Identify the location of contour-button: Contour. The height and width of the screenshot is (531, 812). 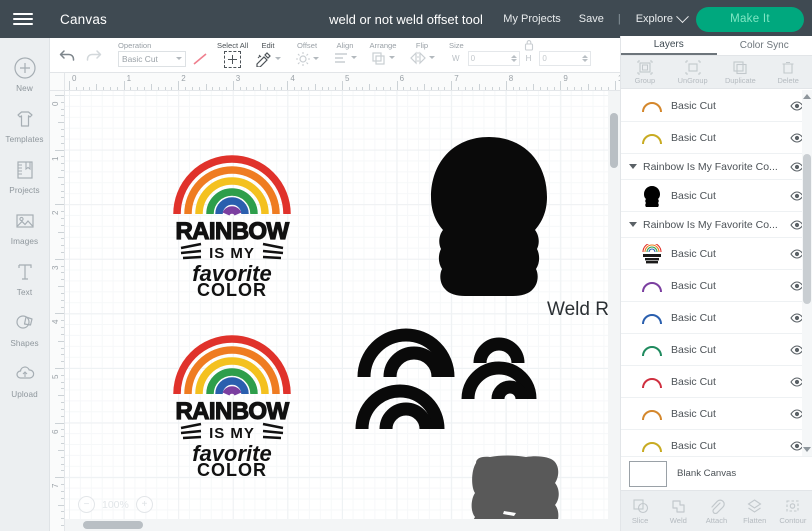
(793, 511).